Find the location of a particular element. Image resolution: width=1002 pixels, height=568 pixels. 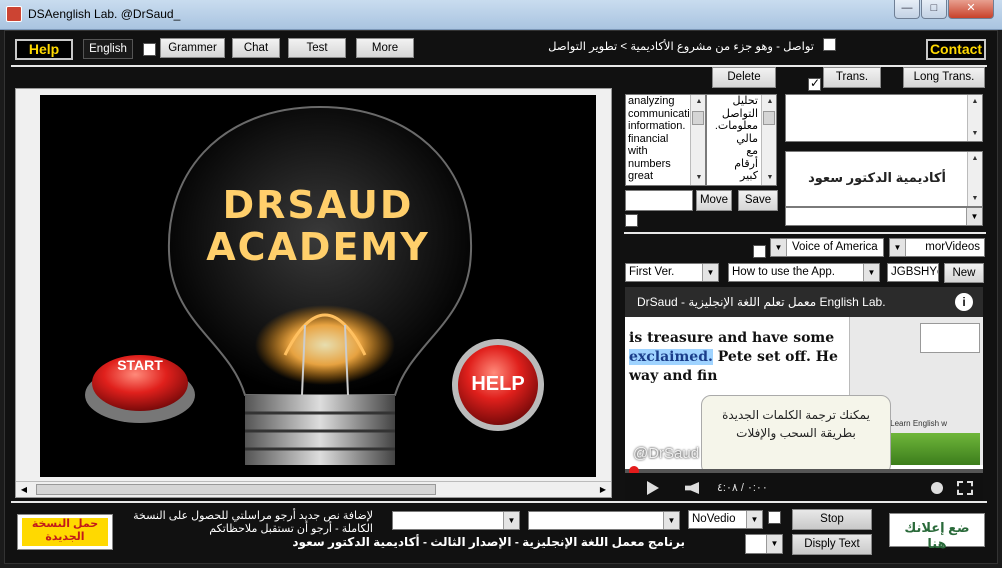

help-image-button: HELP is located at coordinates (498, 384).